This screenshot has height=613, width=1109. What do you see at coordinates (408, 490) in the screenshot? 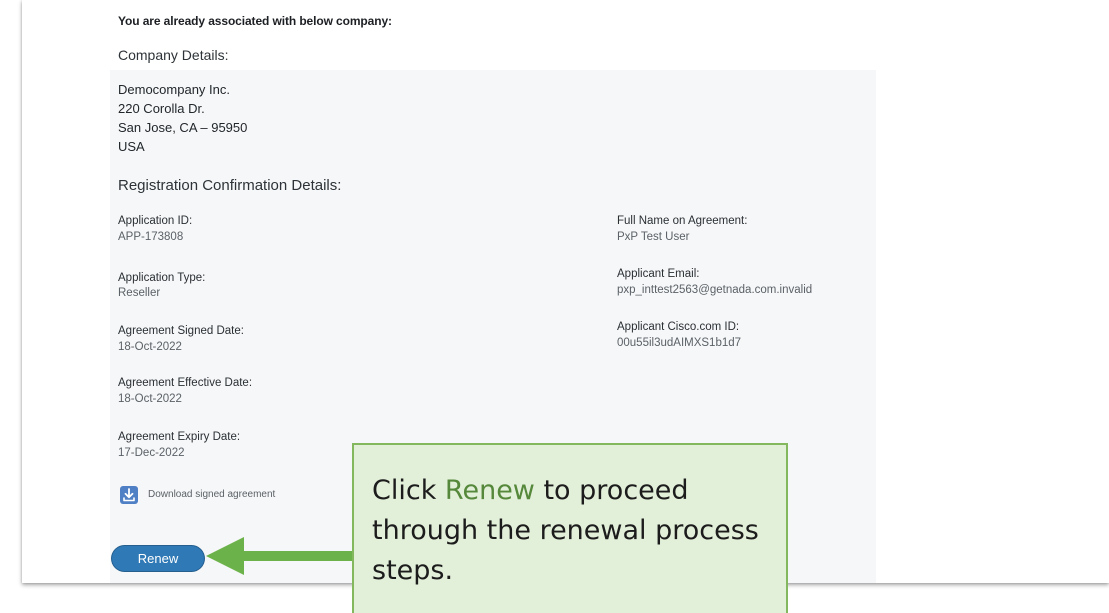
I see `callout-text-before: Click` at bounding box center [408, 490].